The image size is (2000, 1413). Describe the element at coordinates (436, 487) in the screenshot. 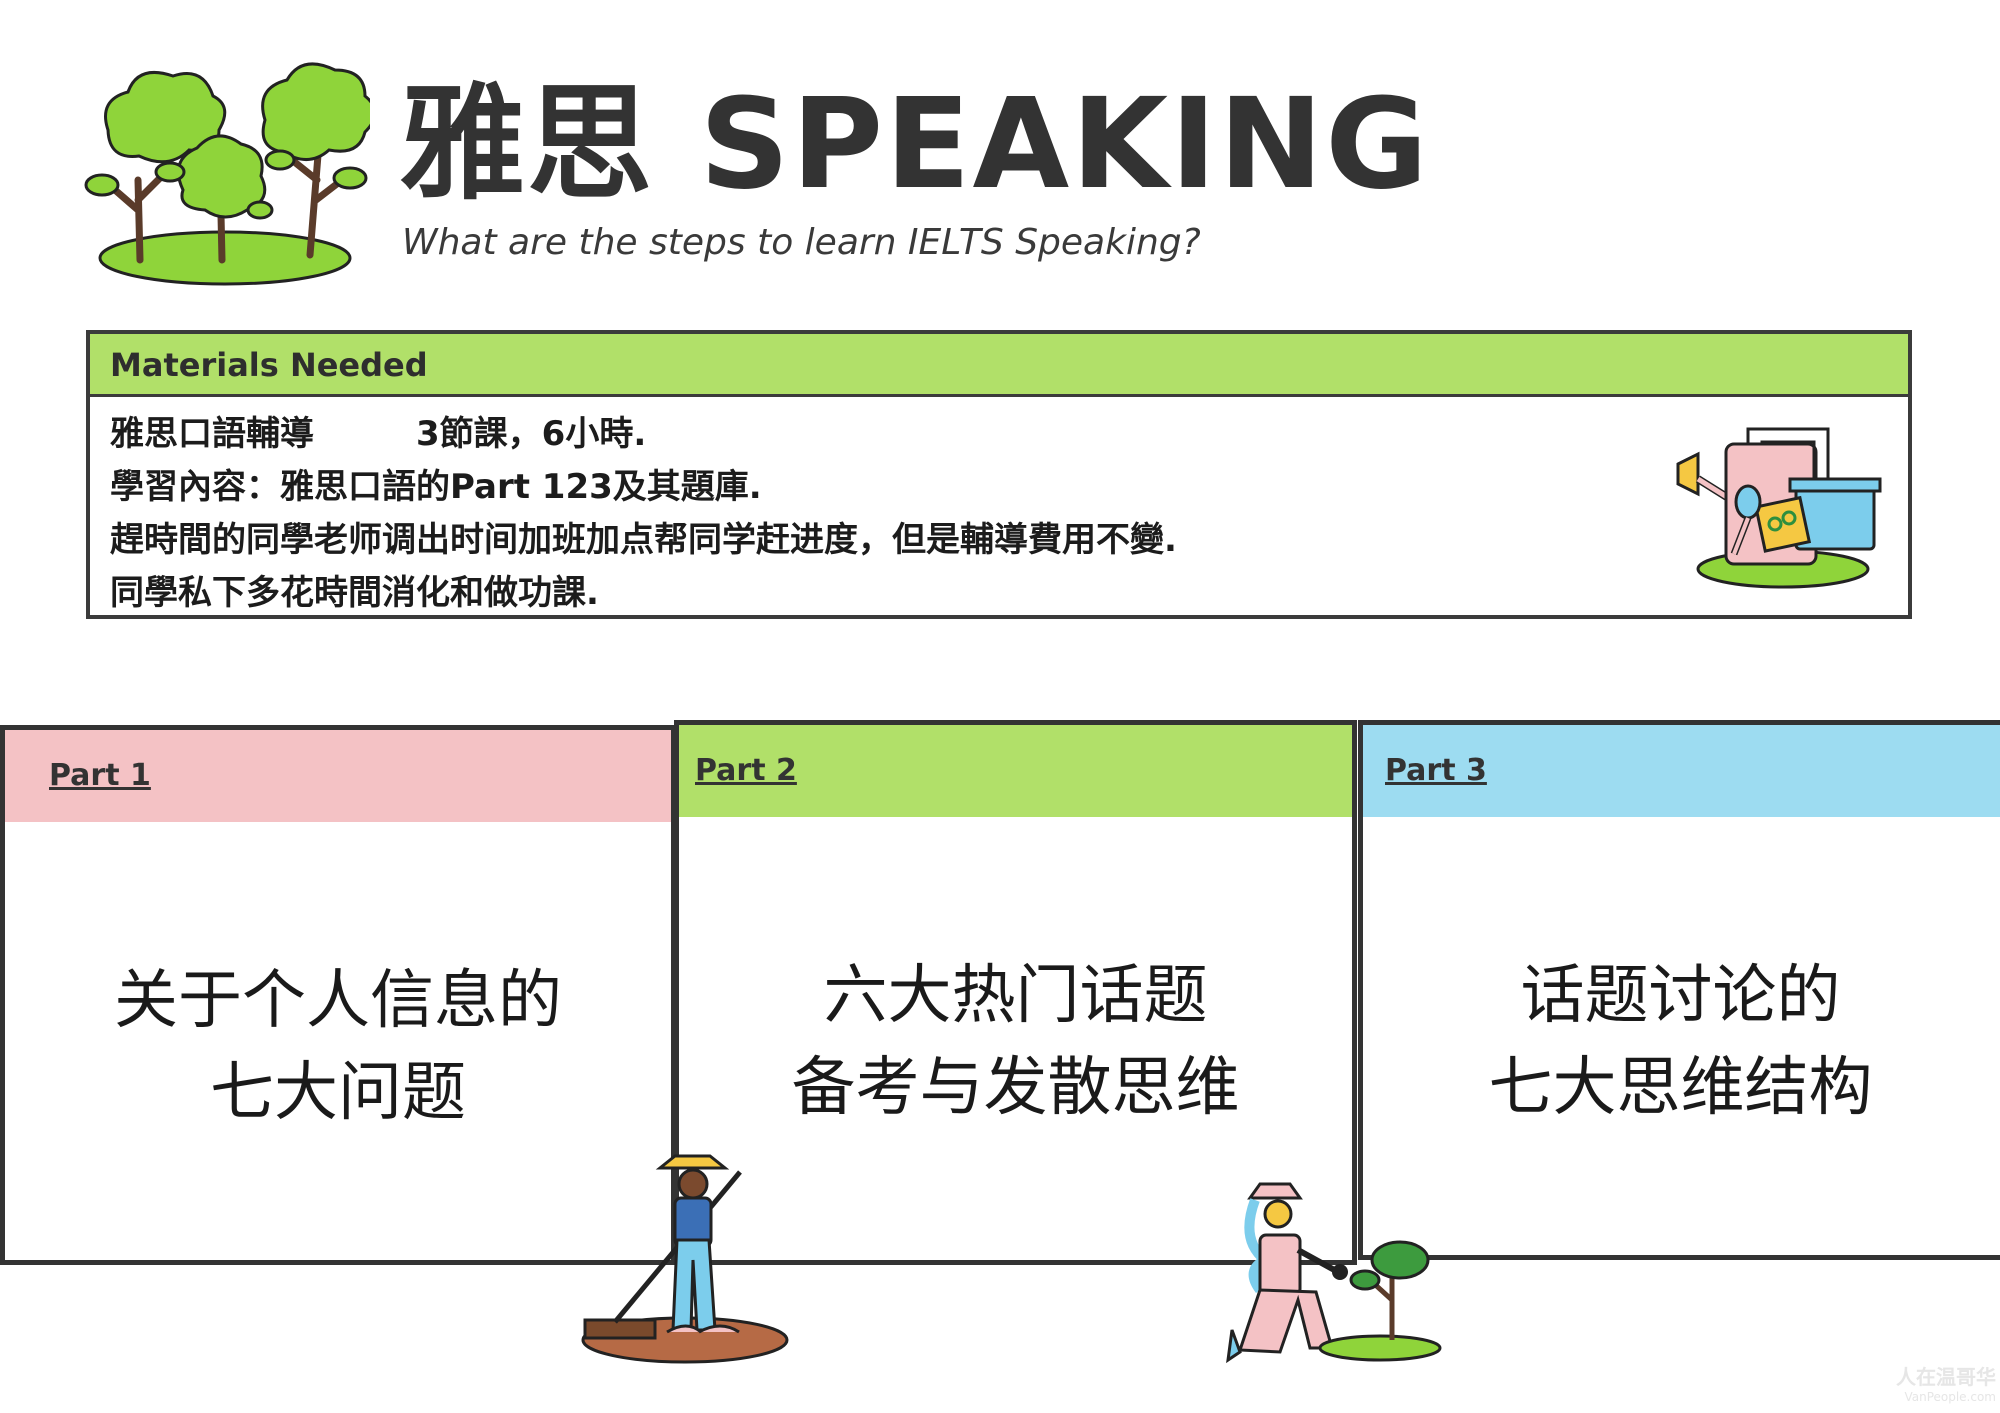

I see `materials-line: 學習內容：雅思口語的Part 123及其題庫.` at that location.